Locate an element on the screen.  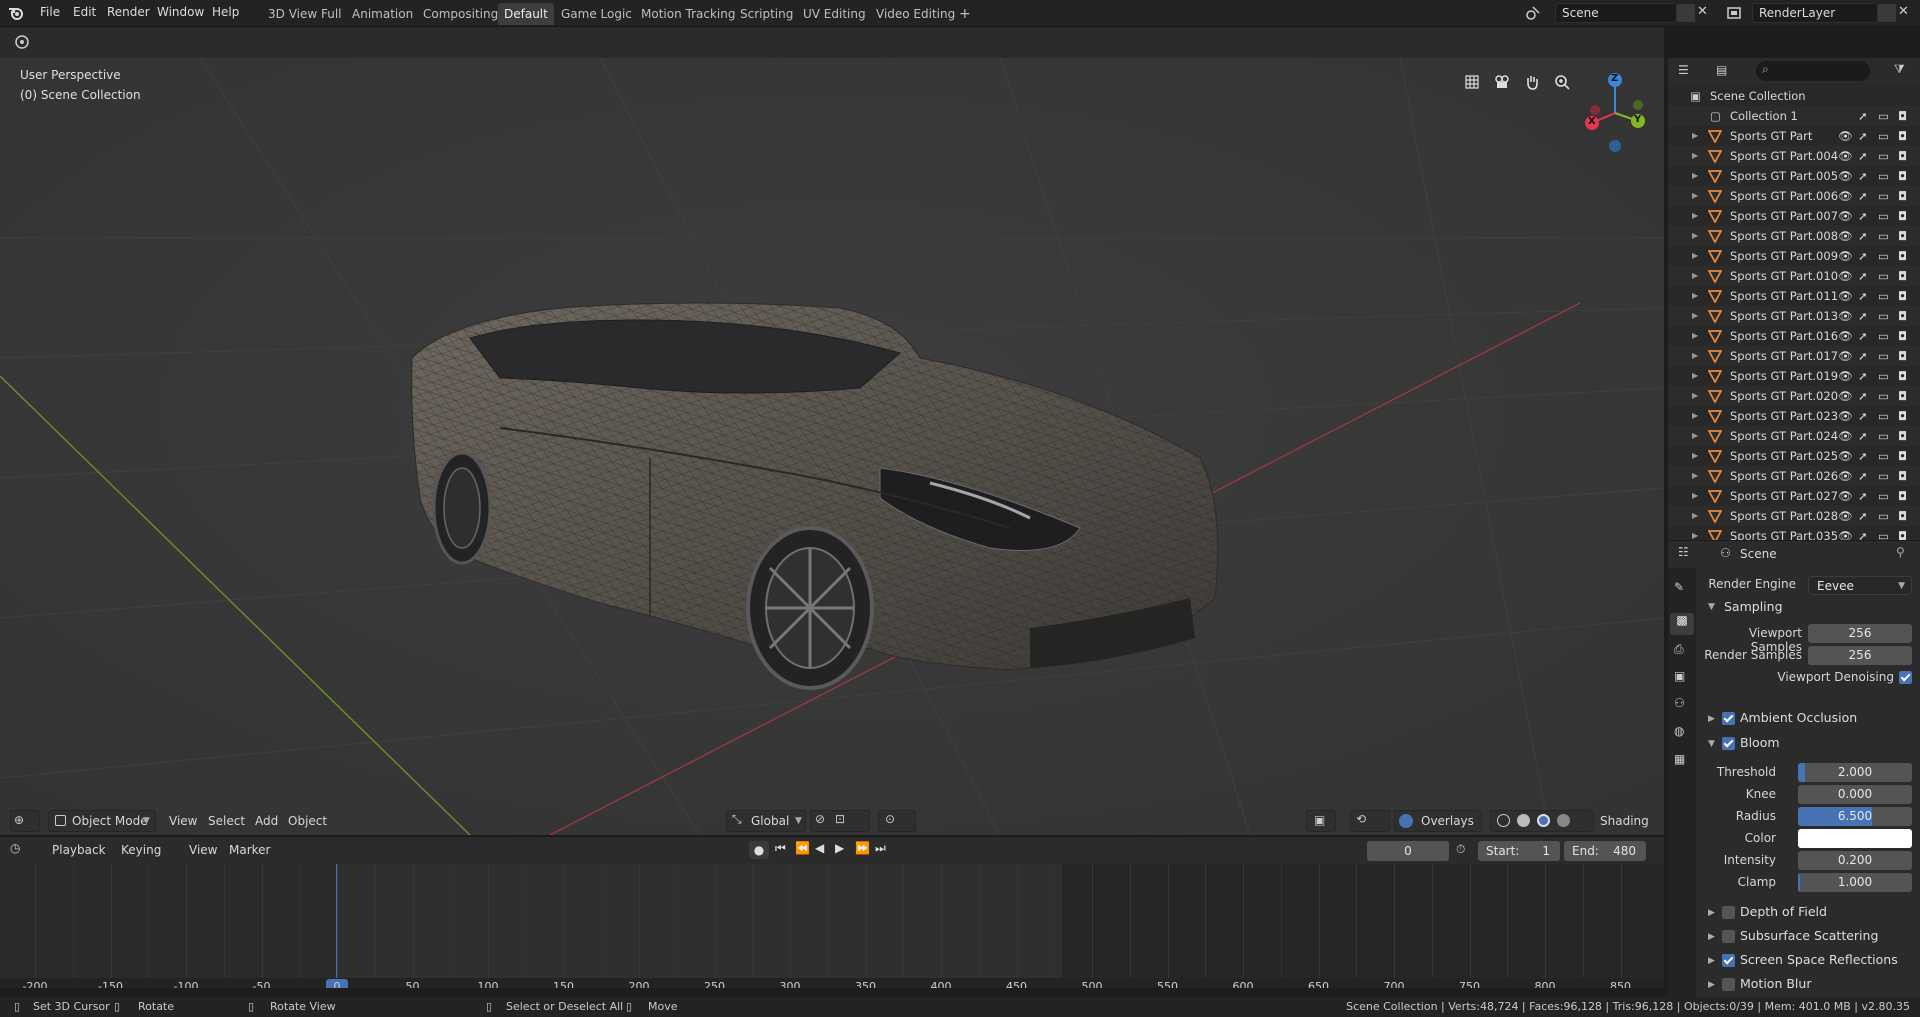
scene-name-field: Scene is located at coordinates (1616, 13).